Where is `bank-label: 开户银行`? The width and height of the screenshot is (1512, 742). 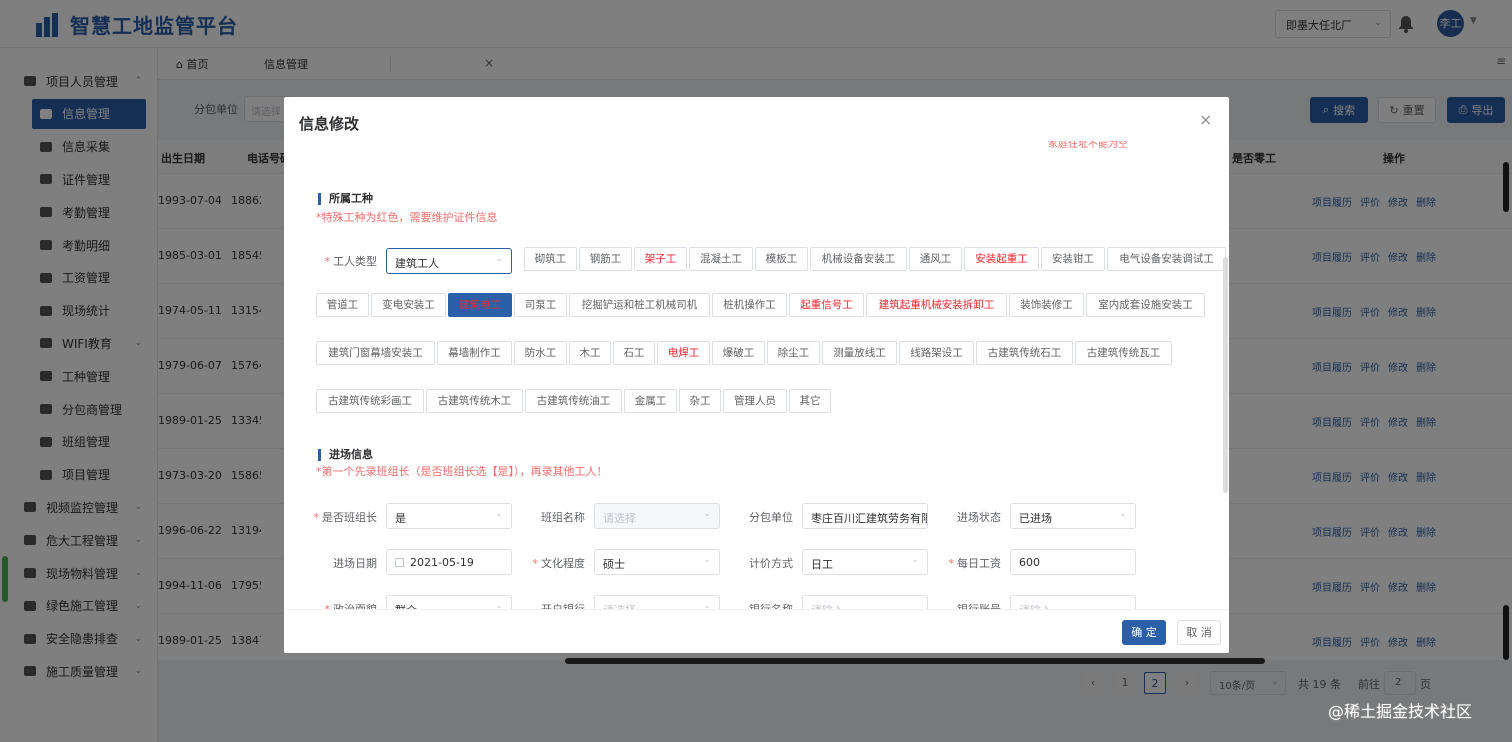
bank-label: 开户银行 is located at coordinates (544, 605).